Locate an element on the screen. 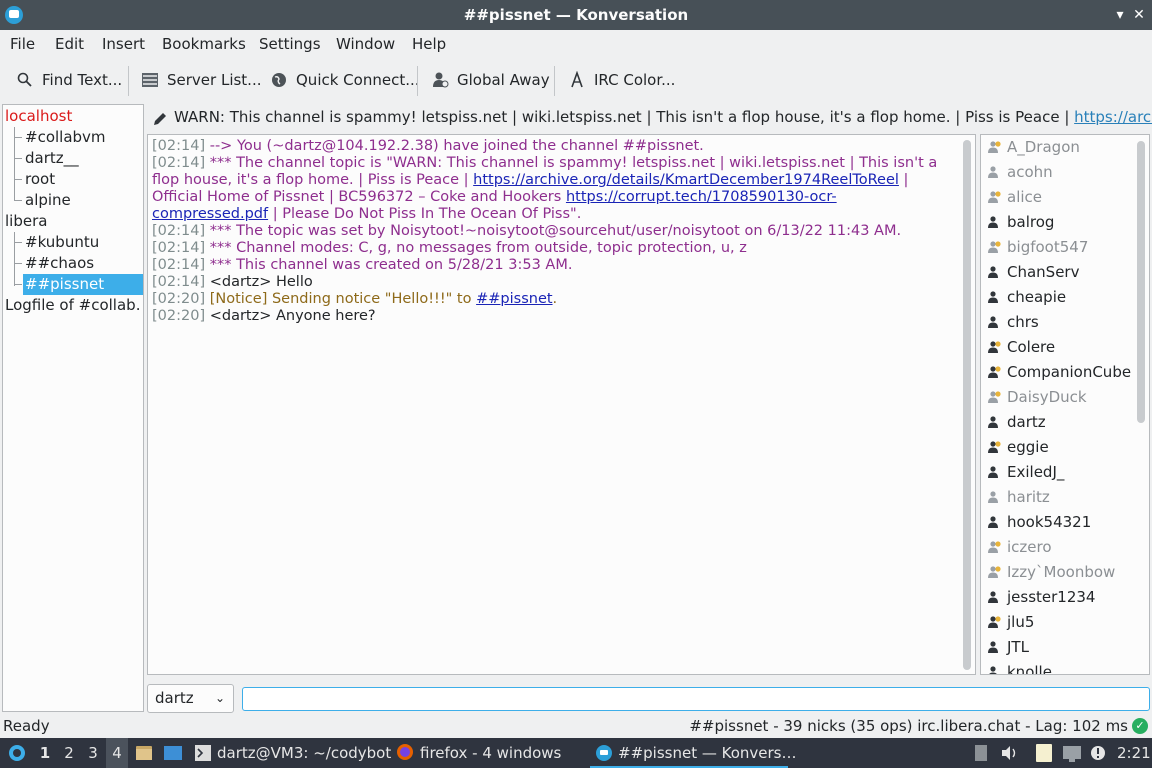  nick-item: hook54321 is located at coordinates (1039, 522).